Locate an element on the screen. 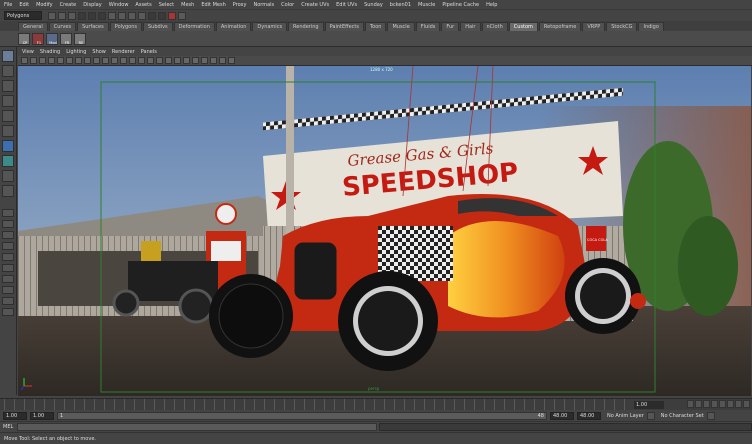 This screenshot has width=752, height=444. anti-alias-icon is located at coordinates (195, 60).